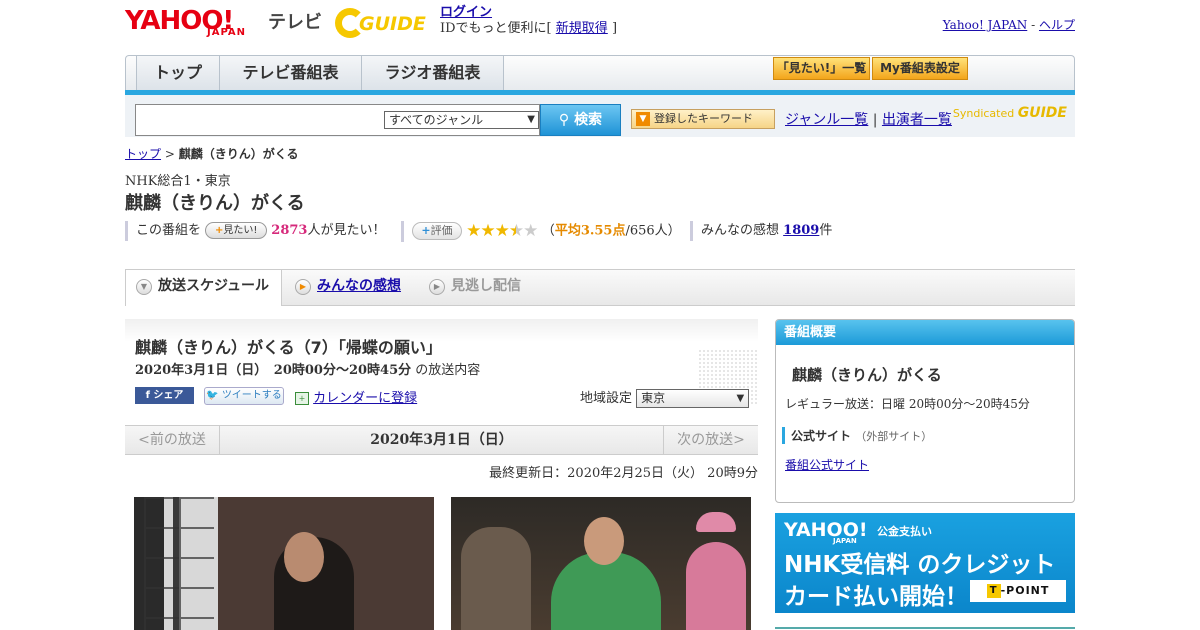  What do you see at coordinates (876, 597) in the screenshot?
I see `banner-headline-2: カード払い開始！` at bounding box center [876, 597].